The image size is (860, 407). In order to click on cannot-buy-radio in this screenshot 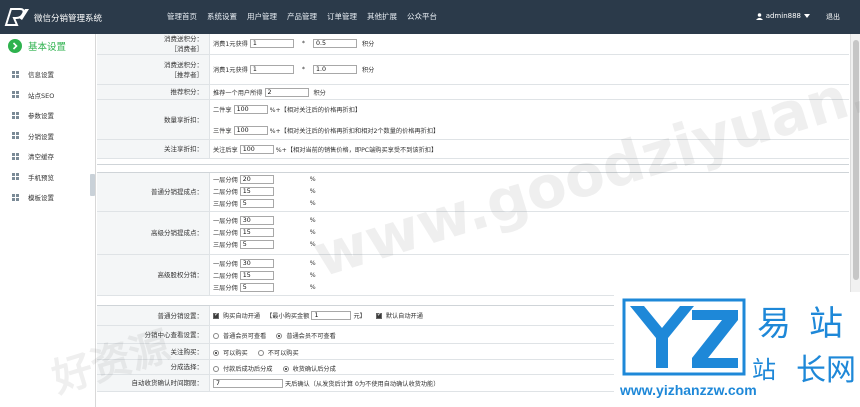, I will do `click(260, 352)`.